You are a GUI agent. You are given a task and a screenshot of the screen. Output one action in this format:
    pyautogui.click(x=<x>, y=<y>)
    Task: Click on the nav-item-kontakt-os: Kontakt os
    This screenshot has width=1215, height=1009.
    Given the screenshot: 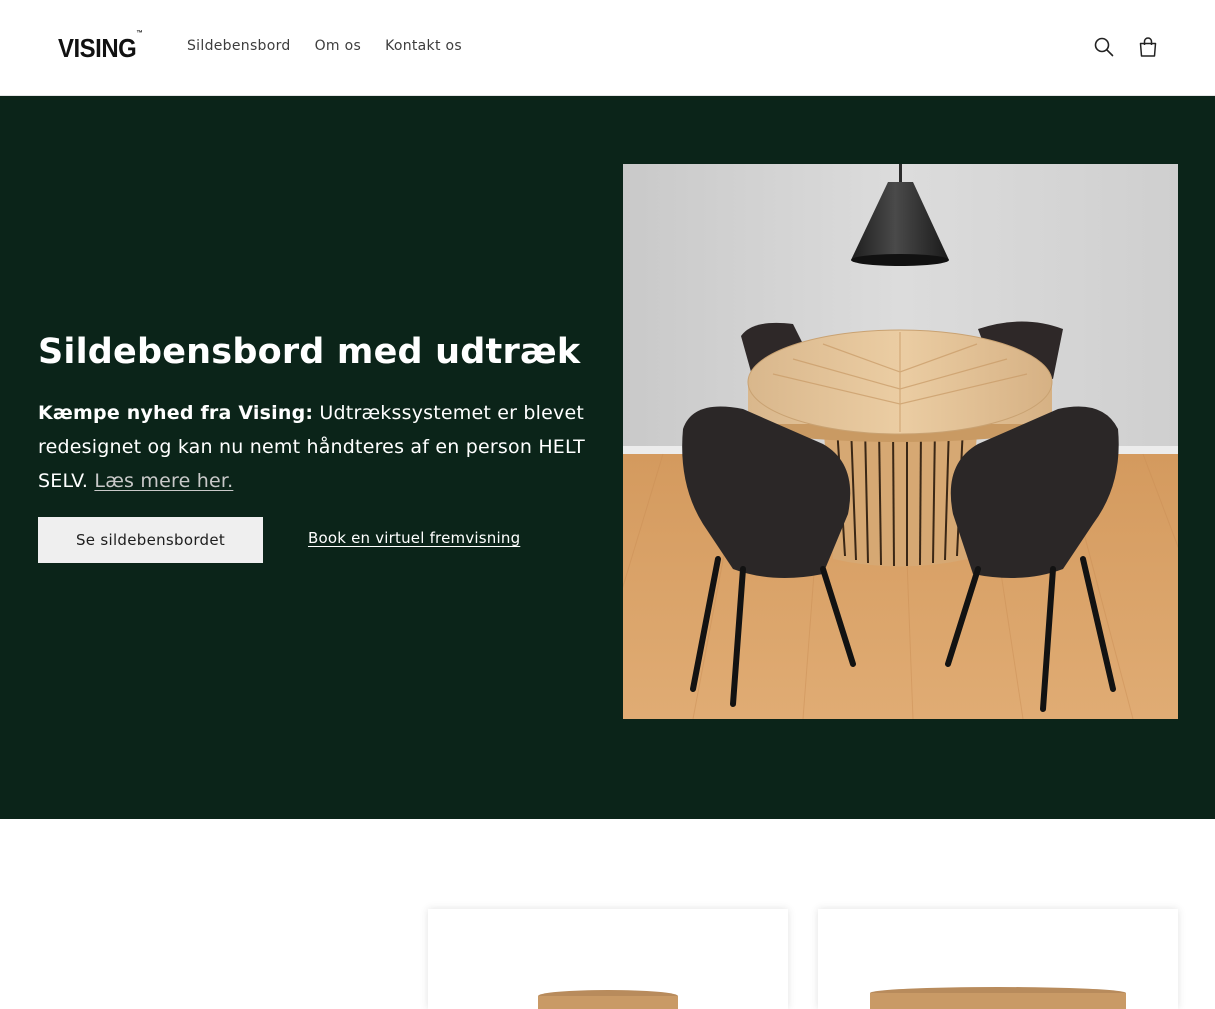 What is the action you would take?
    pyautogui.click(x=423, y=46)
    